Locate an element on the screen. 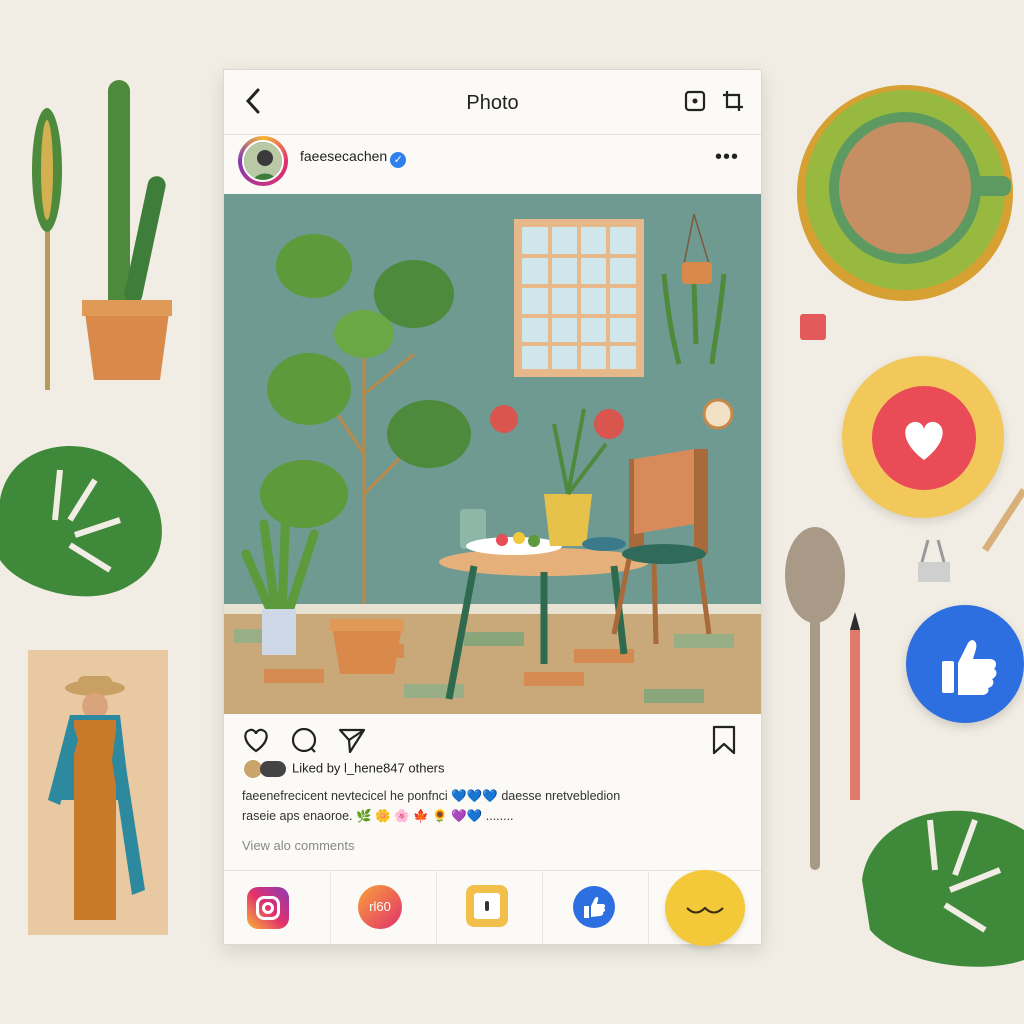  pencil-decoration is located at coordinates (855, 706).